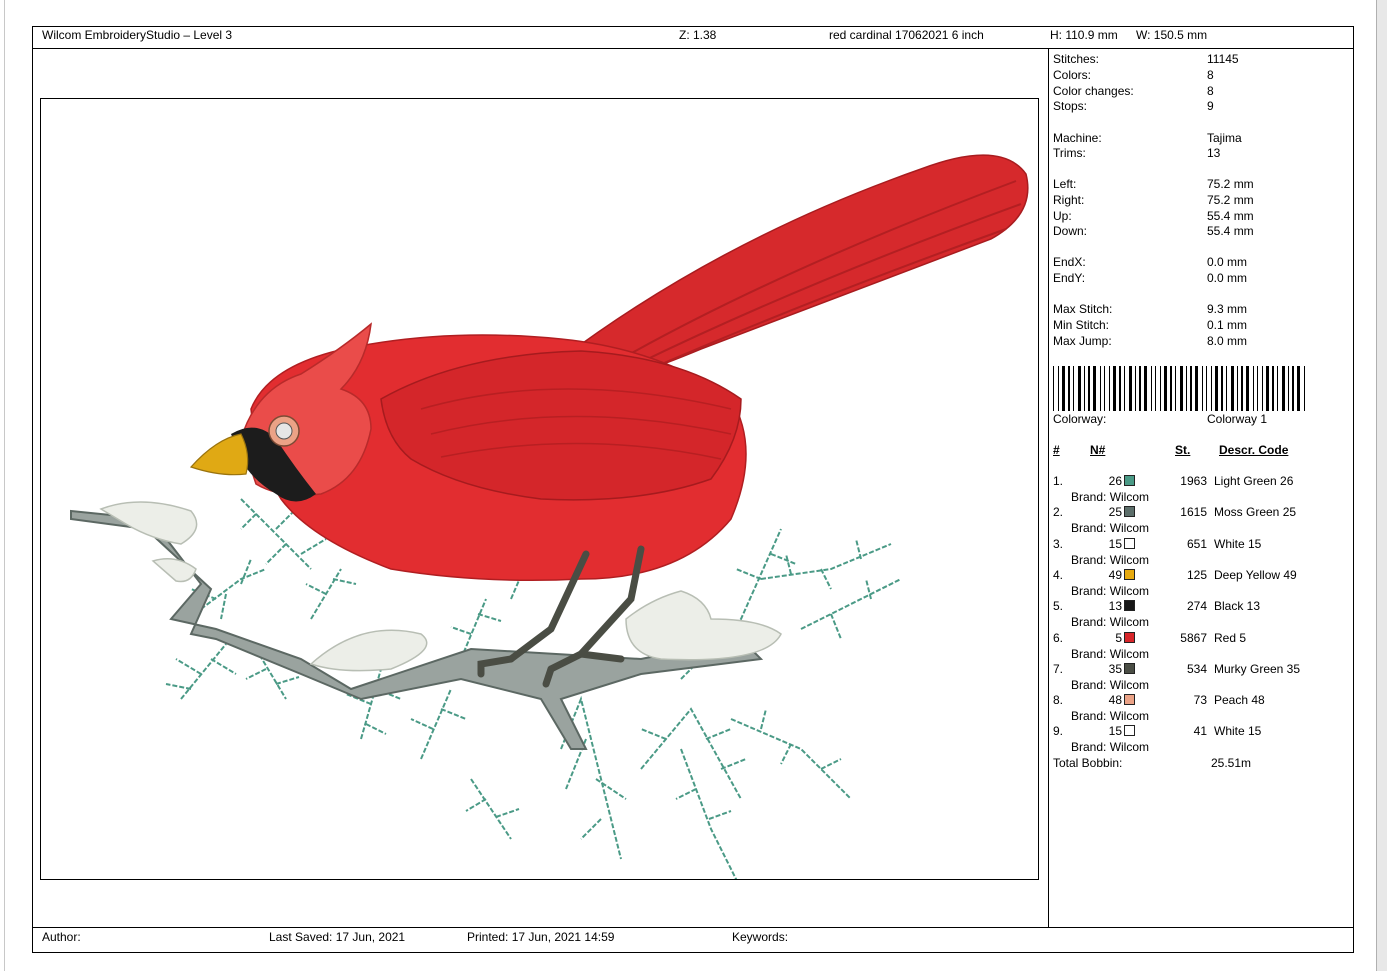 The width and height of the screenshot is (1387, 971). What do you see at coordinates (1196, 606) in the screenshot?
I see `color-row-stitches: 274` at bounding box center [1196, 606].